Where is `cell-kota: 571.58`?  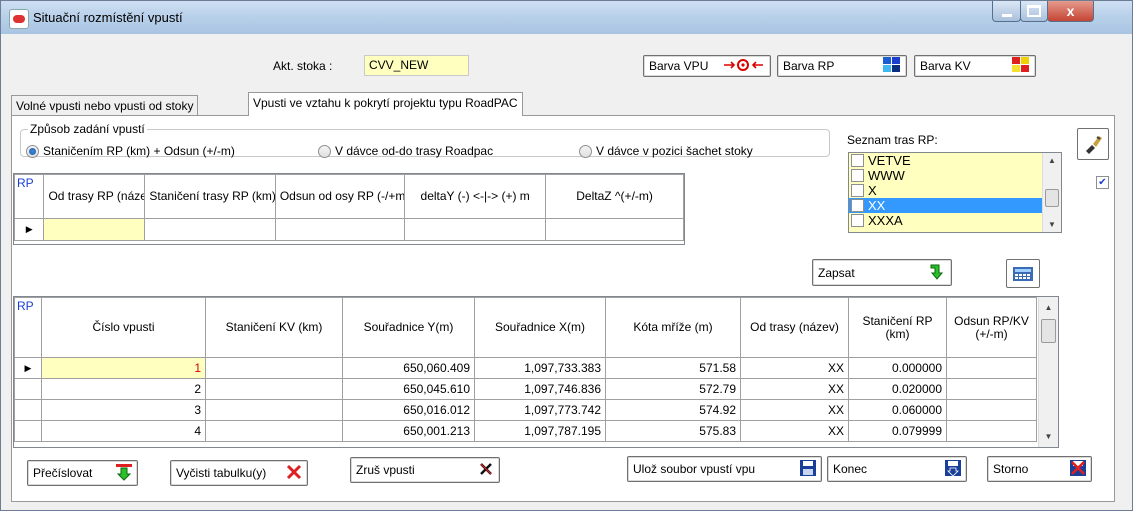
cell-kota: 571.58 is located at coordinates (673, 368).